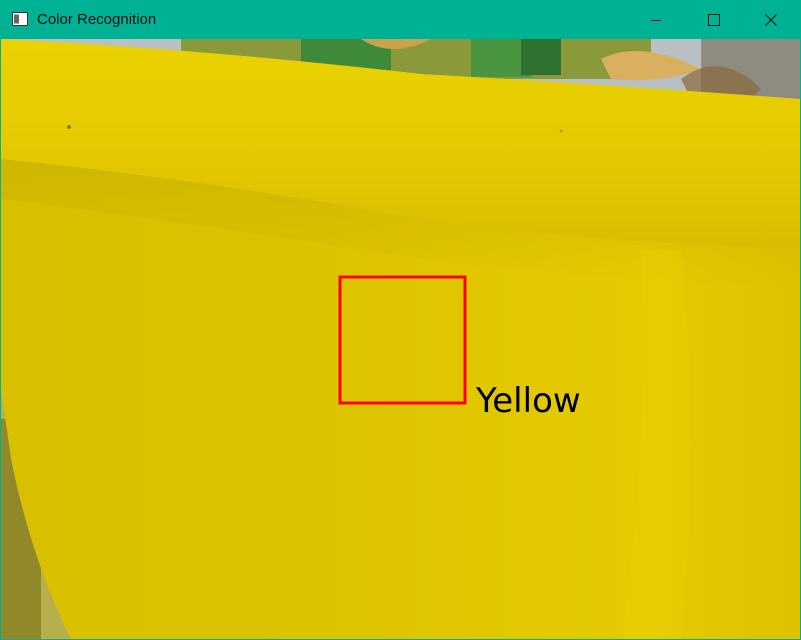  I want to click on maximize-icon, so click(714, 20).